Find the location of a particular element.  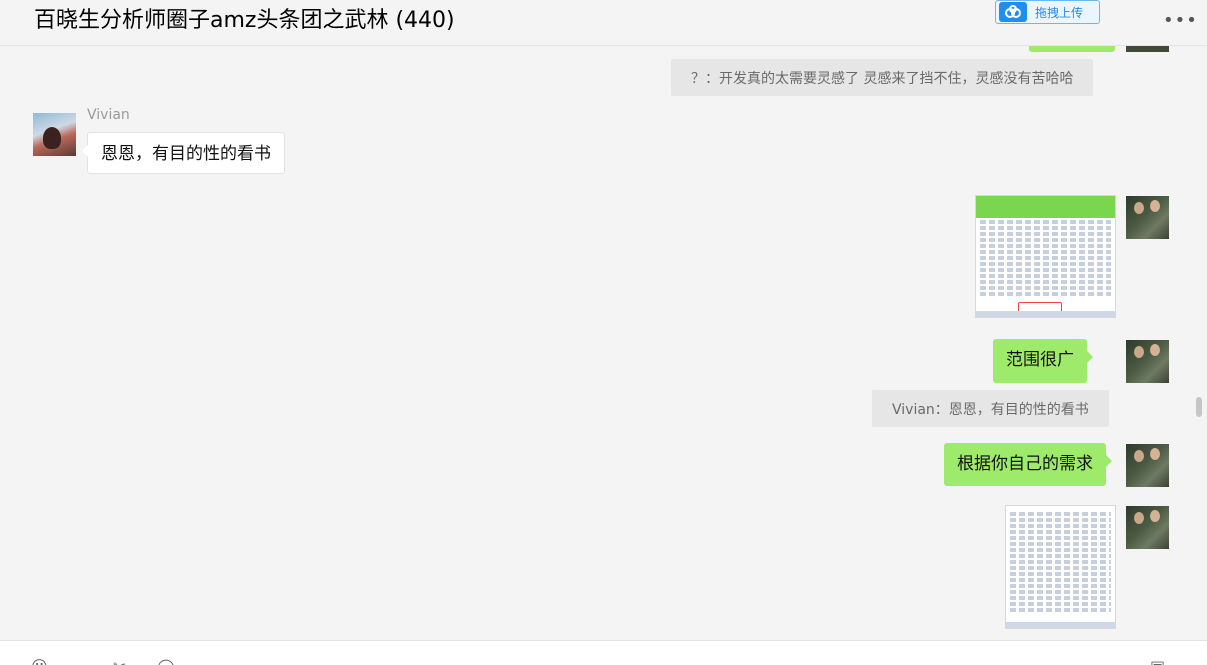

video-call-icon: ▣ is located at coordinates (1157, 662).